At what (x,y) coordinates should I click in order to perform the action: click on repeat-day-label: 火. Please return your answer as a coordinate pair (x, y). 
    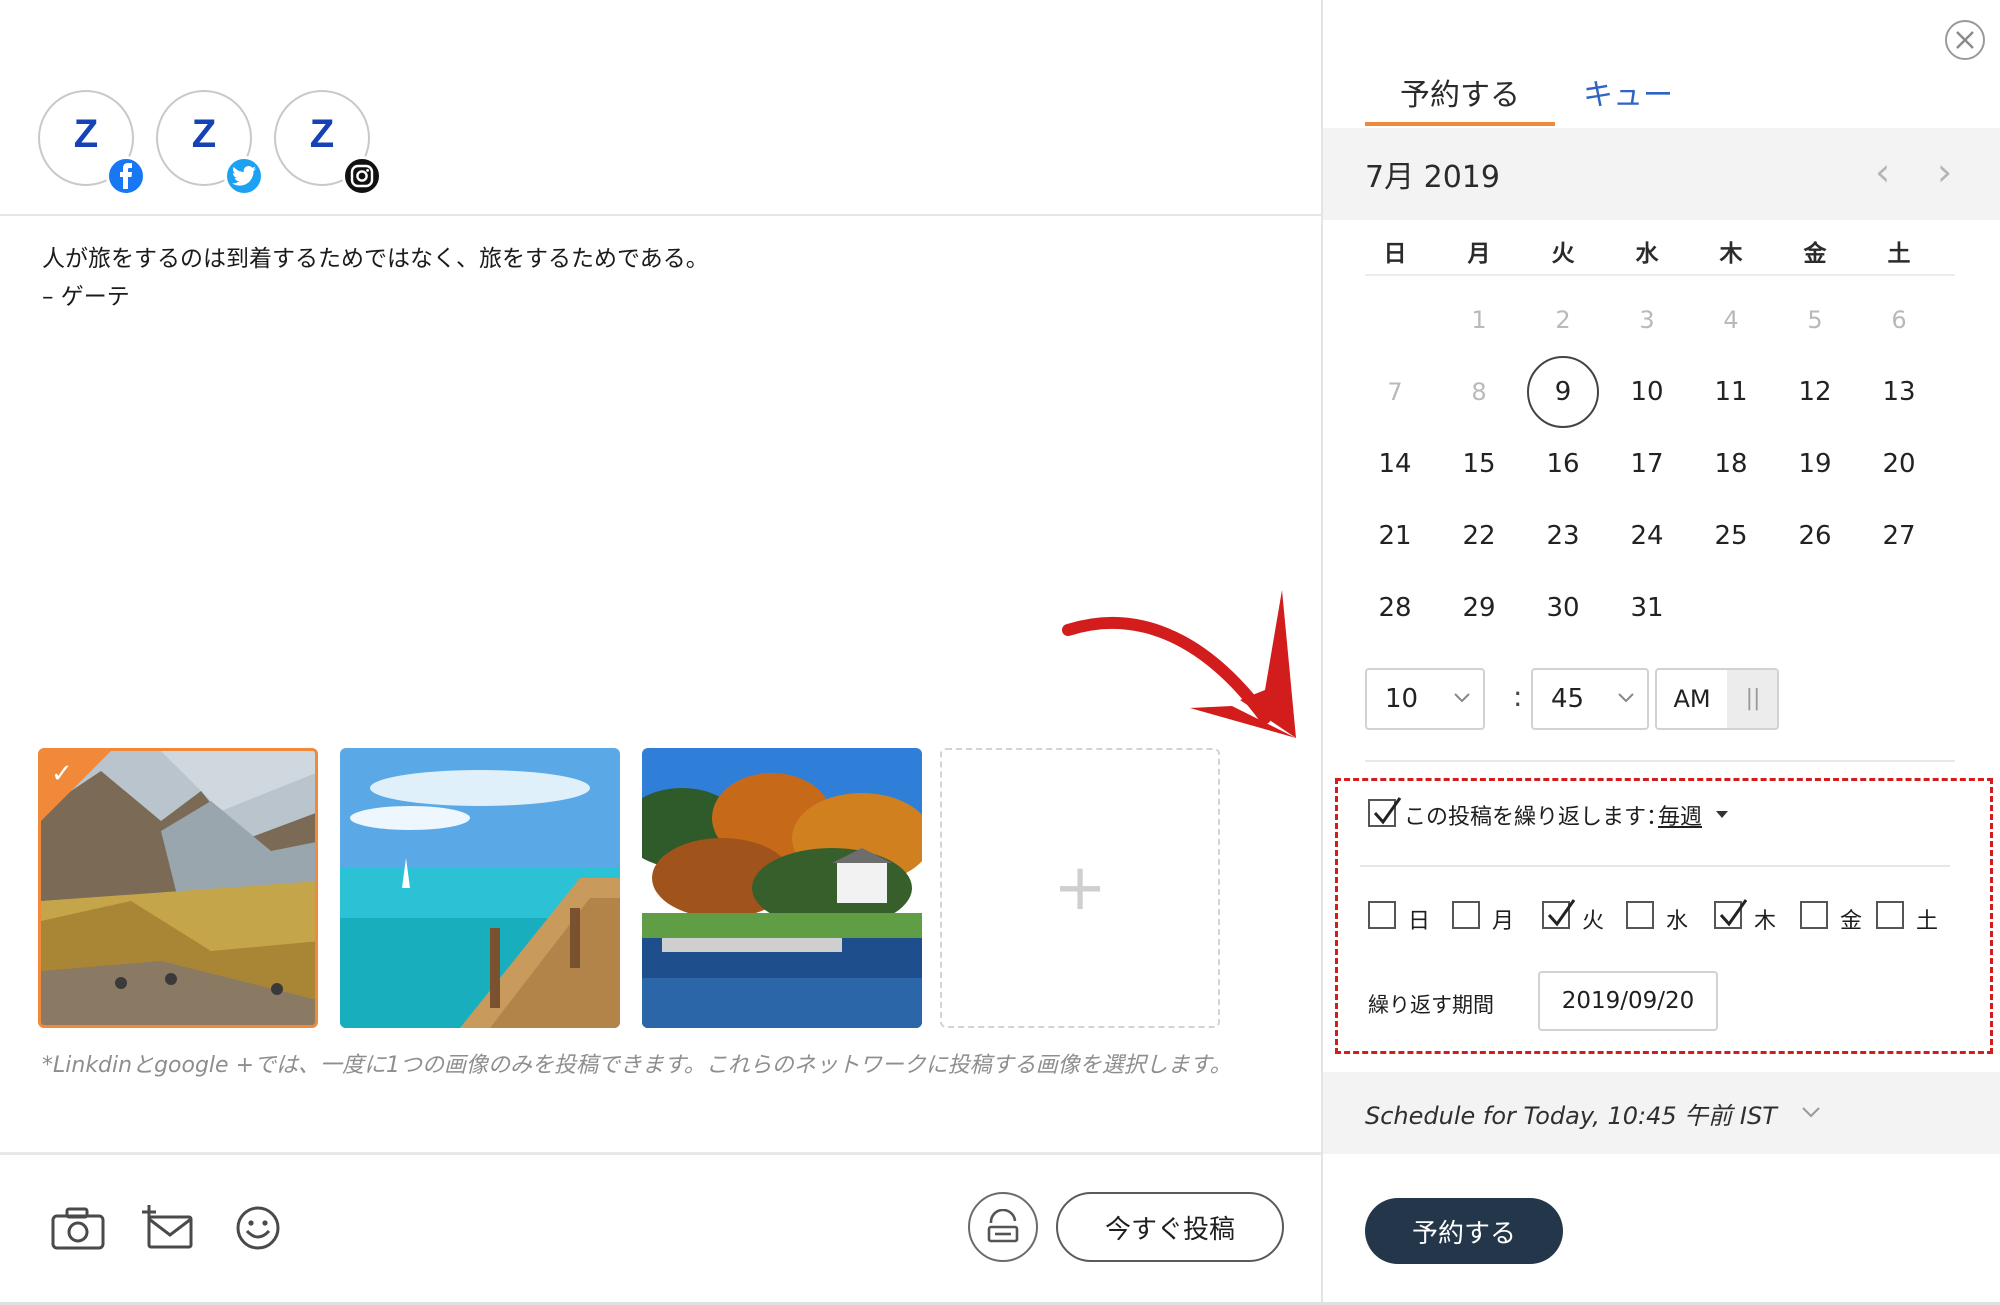
    Looking at the image, I should click on (1593, 921).